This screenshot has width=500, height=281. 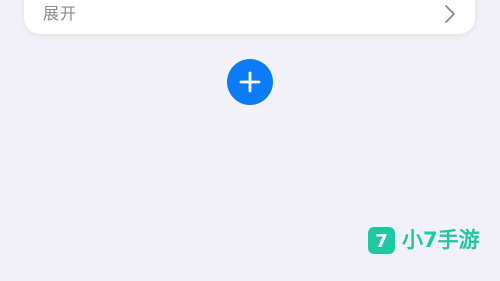 I want to click on expand-row: 展开, so click(x=249, y=17).